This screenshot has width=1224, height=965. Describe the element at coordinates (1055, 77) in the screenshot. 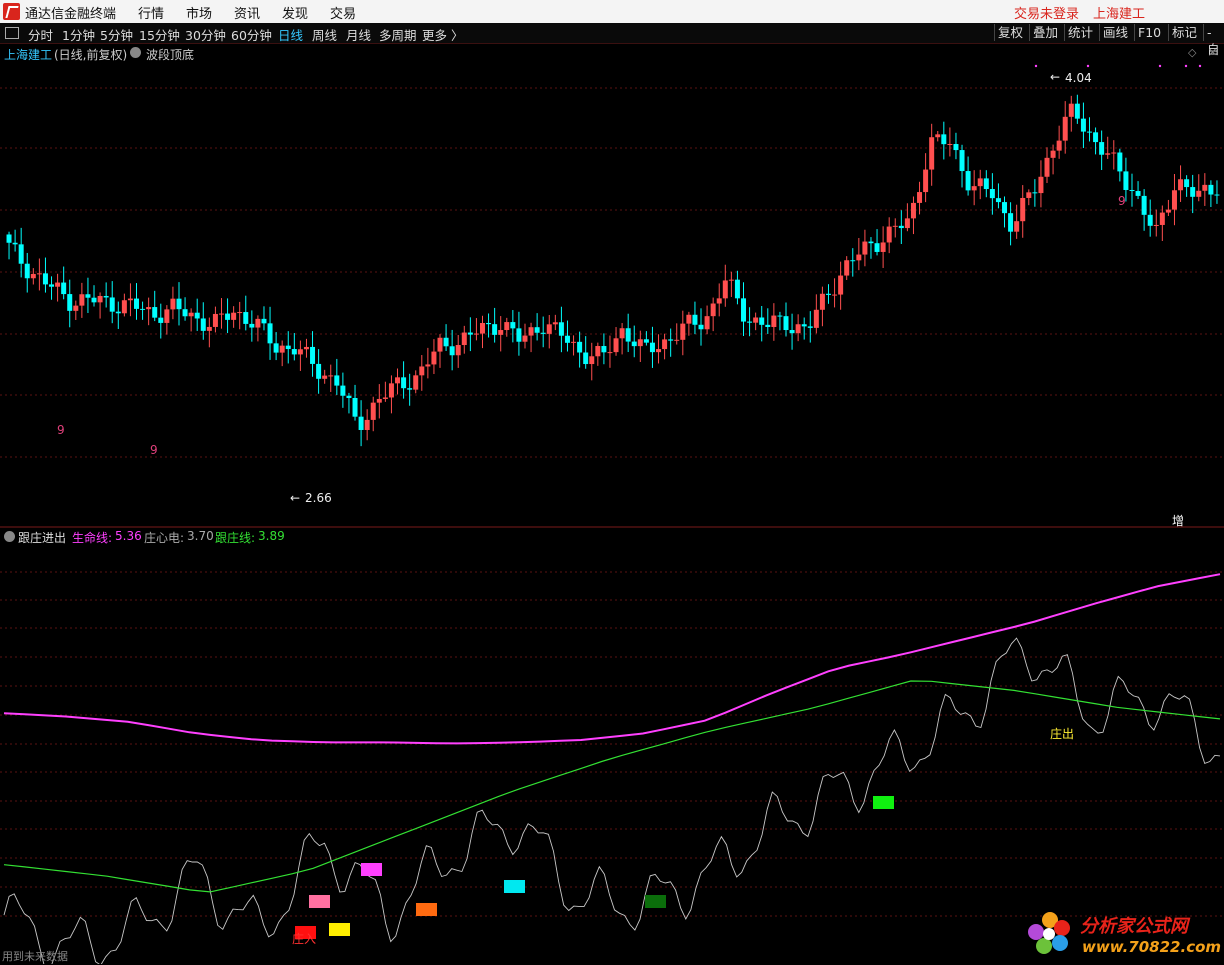

I see `high-arrow-icon: ←` at that location.